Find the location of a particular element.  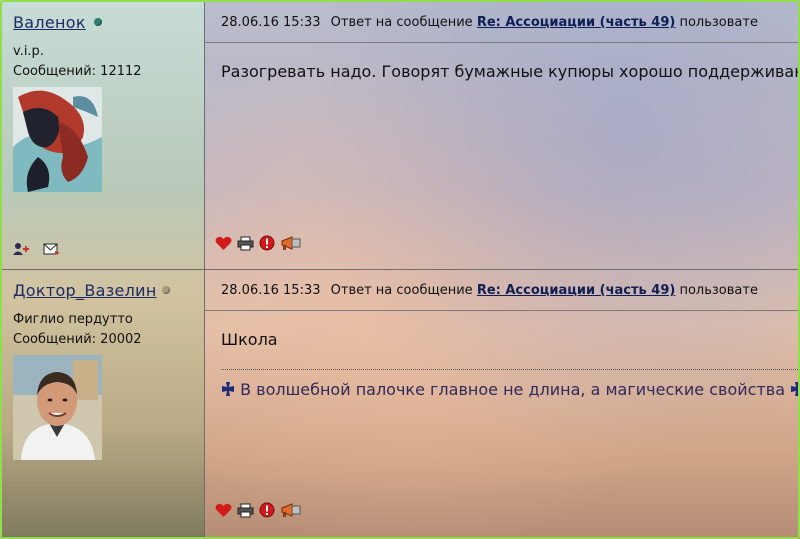

author-actions is located at coordinates (41, 251).